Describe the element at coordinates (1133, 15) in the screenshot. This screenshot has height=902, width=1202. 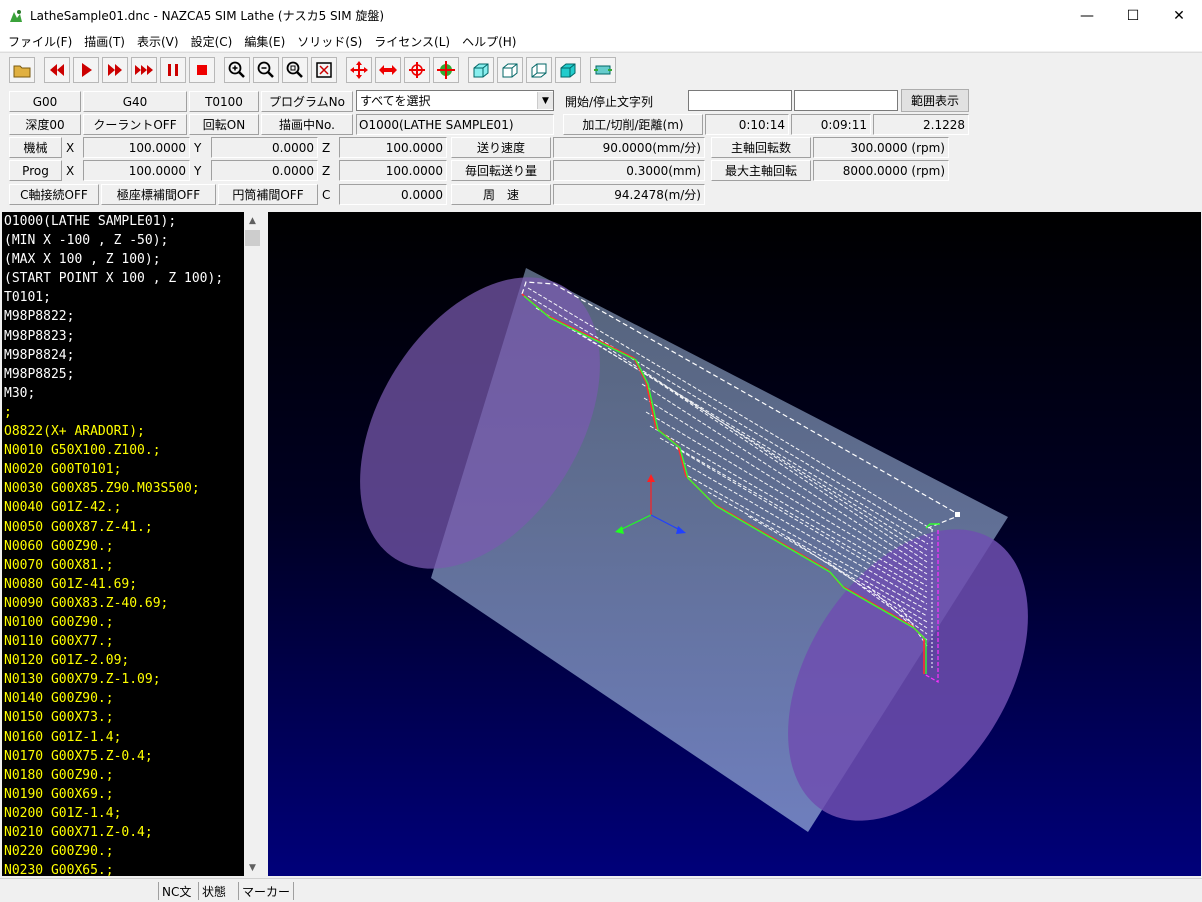
I see `maximize-button: ☐` at that location.